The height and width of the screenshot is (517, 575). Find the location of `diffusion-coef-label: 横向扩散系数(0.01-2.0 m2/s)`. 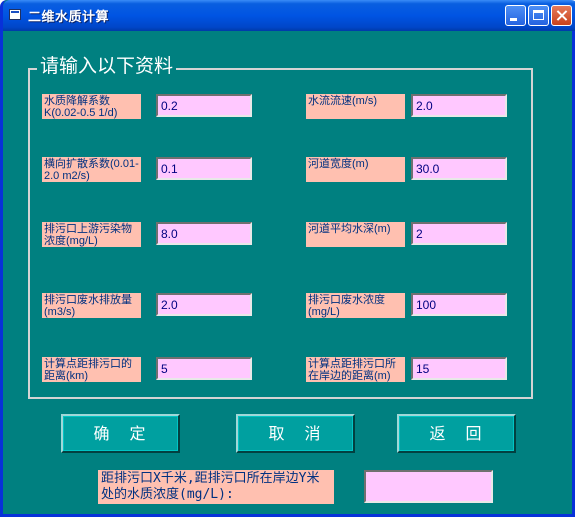

diffusion-coef-label: 横向扩散系数(0.01-2.0 m2/s) is located at coordinates (91, 169).